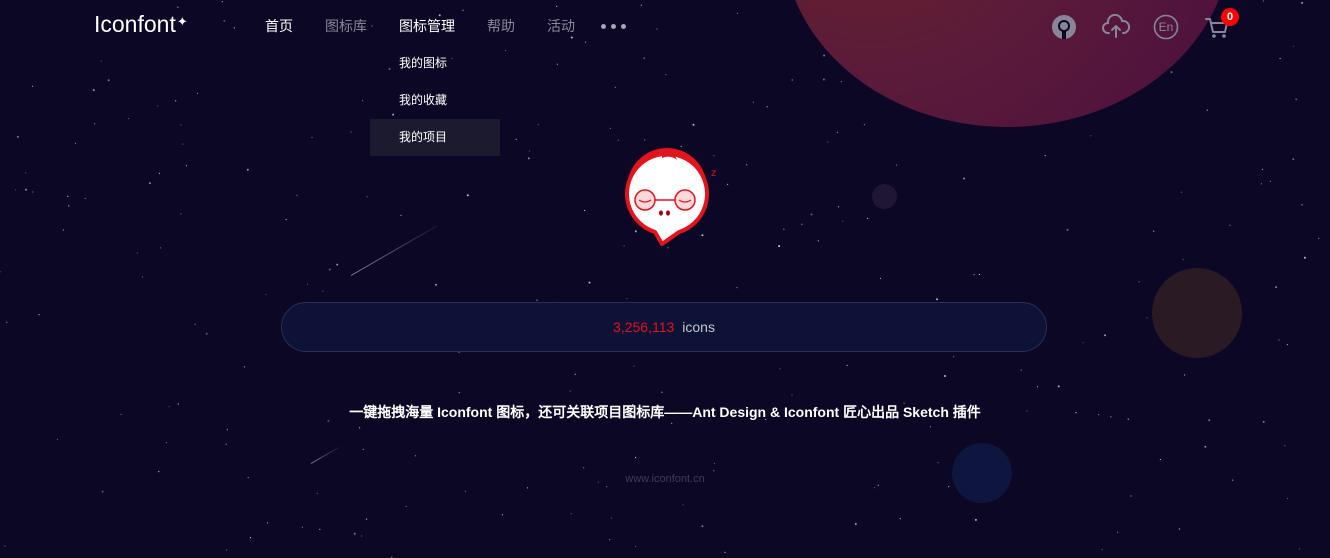  I want to click on dropdown-item-my-favorites: 我的收藏, so click(435, 100).